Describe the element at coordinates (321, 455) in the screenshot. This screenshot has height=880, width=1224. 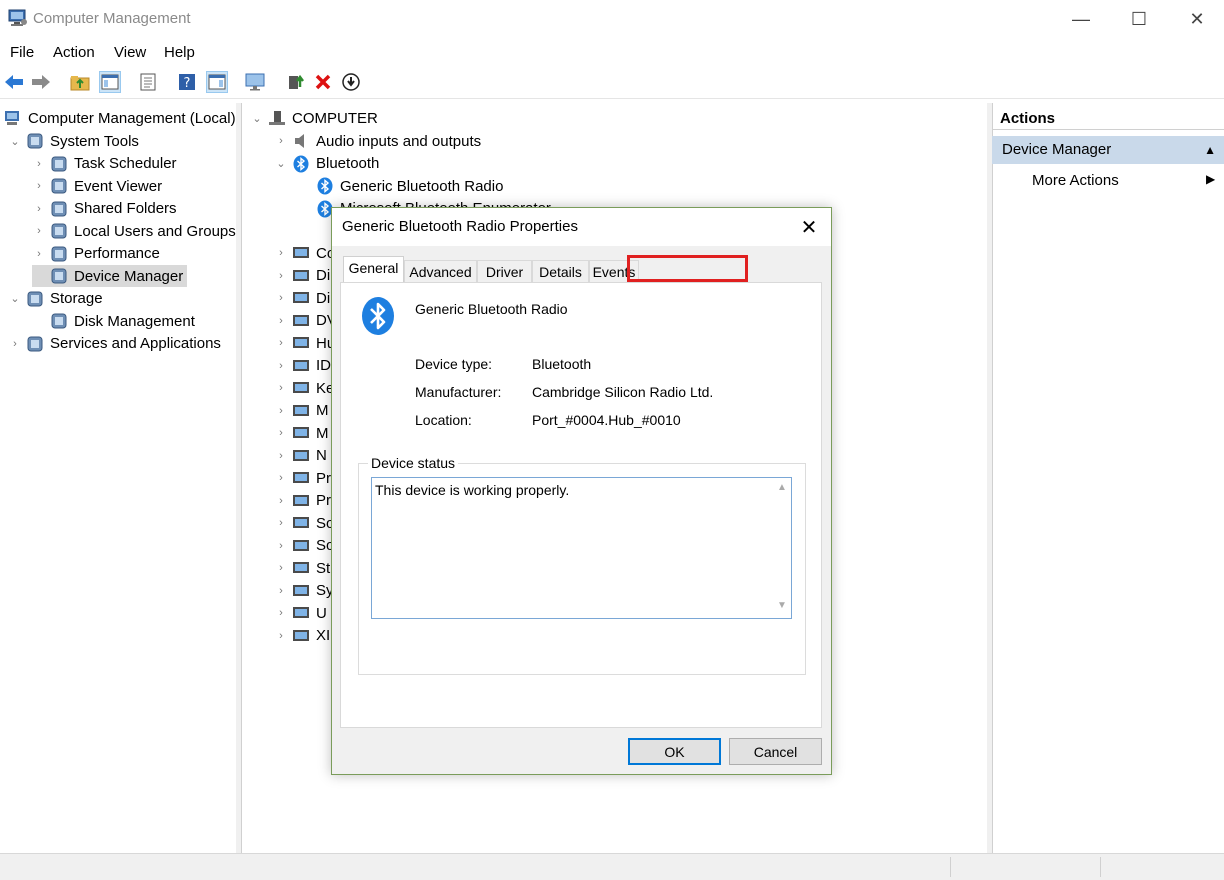
I see `device-tree-item-label: N` at that location.